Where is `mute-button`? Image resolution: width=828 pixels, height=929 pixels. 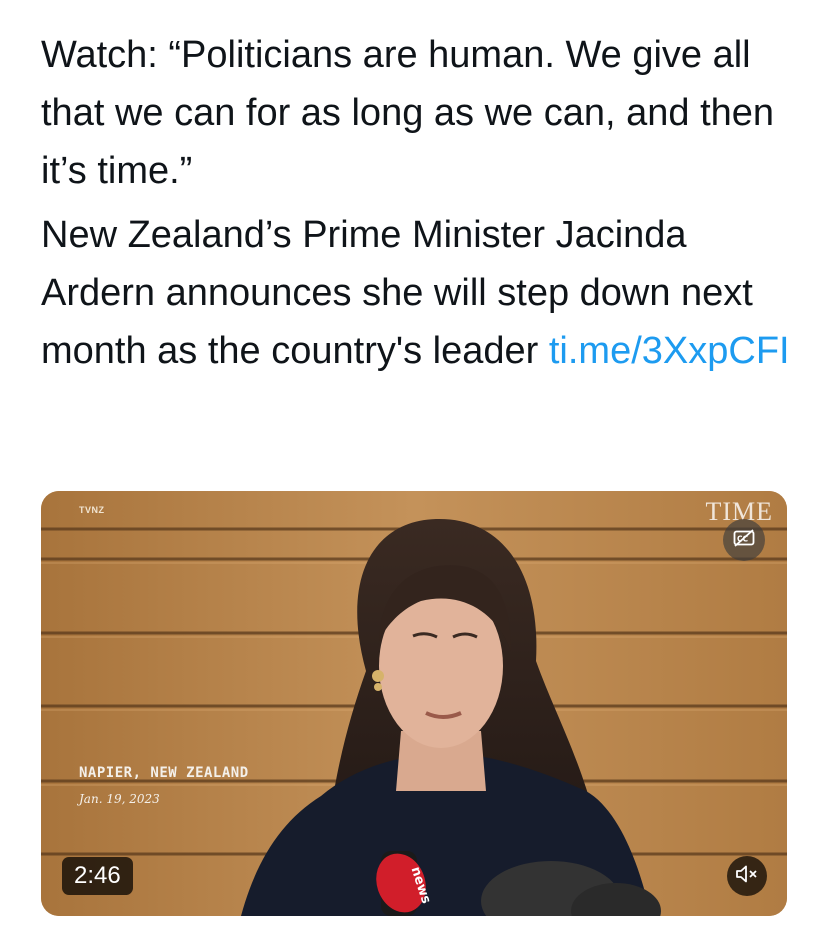
mute-button is located at coordinates (747, 876).